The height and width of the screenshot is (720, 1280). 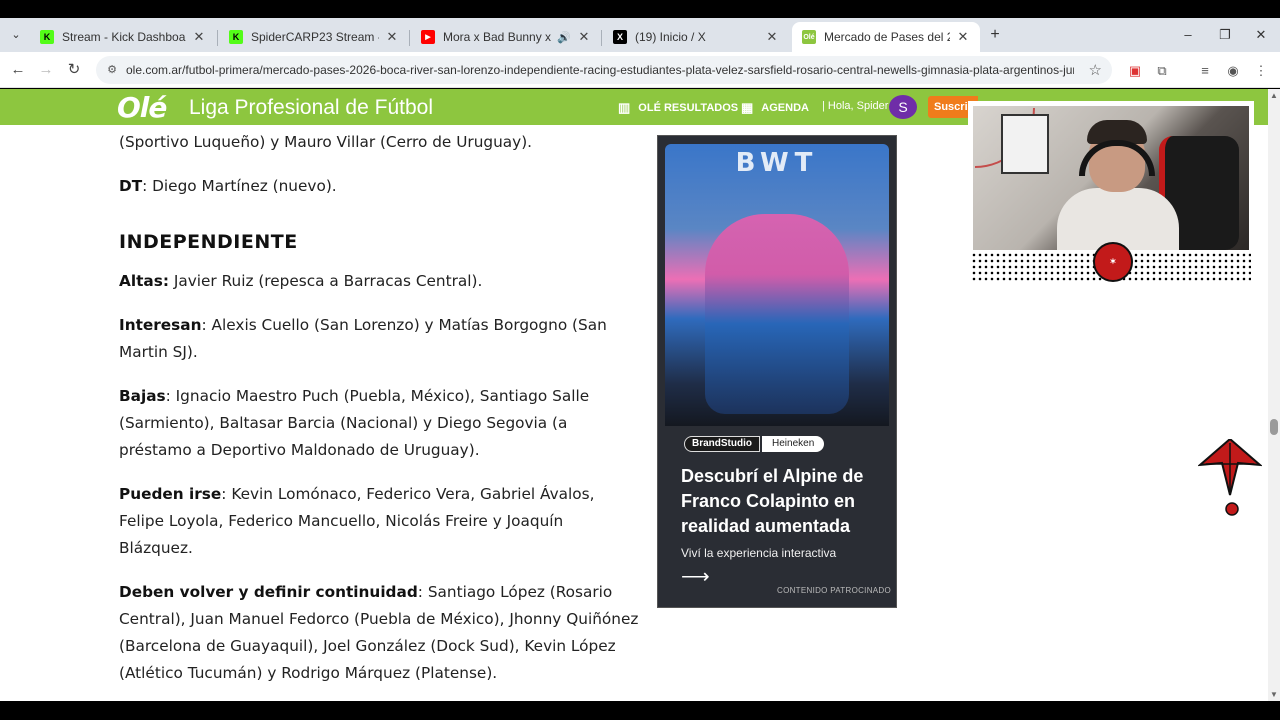 What do you see at coordinates (1233, 71) in the screenshot?
I see `profile-icon: ◉` at bounding box center [1233, 71].